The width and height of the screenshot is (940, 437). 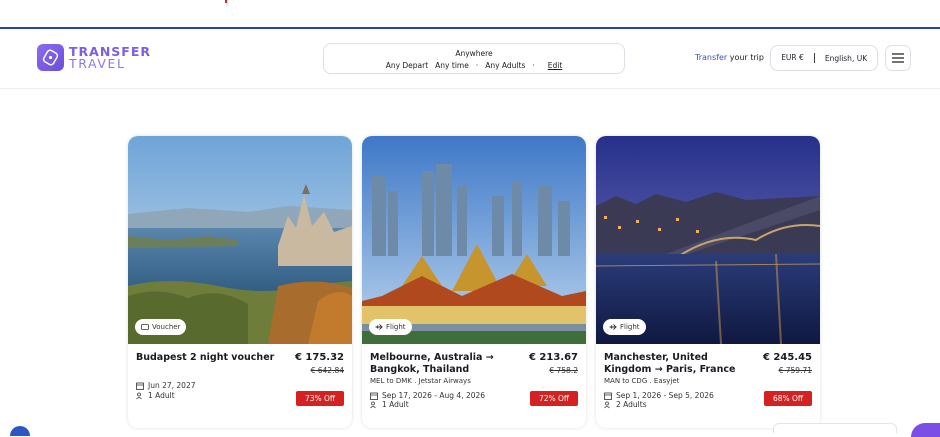 What do you see at coordinates (420, 381) in the screenshot?
I see `flight-route: MEL to DMK . Jetstar Airways` at bounding box center [420, 381].